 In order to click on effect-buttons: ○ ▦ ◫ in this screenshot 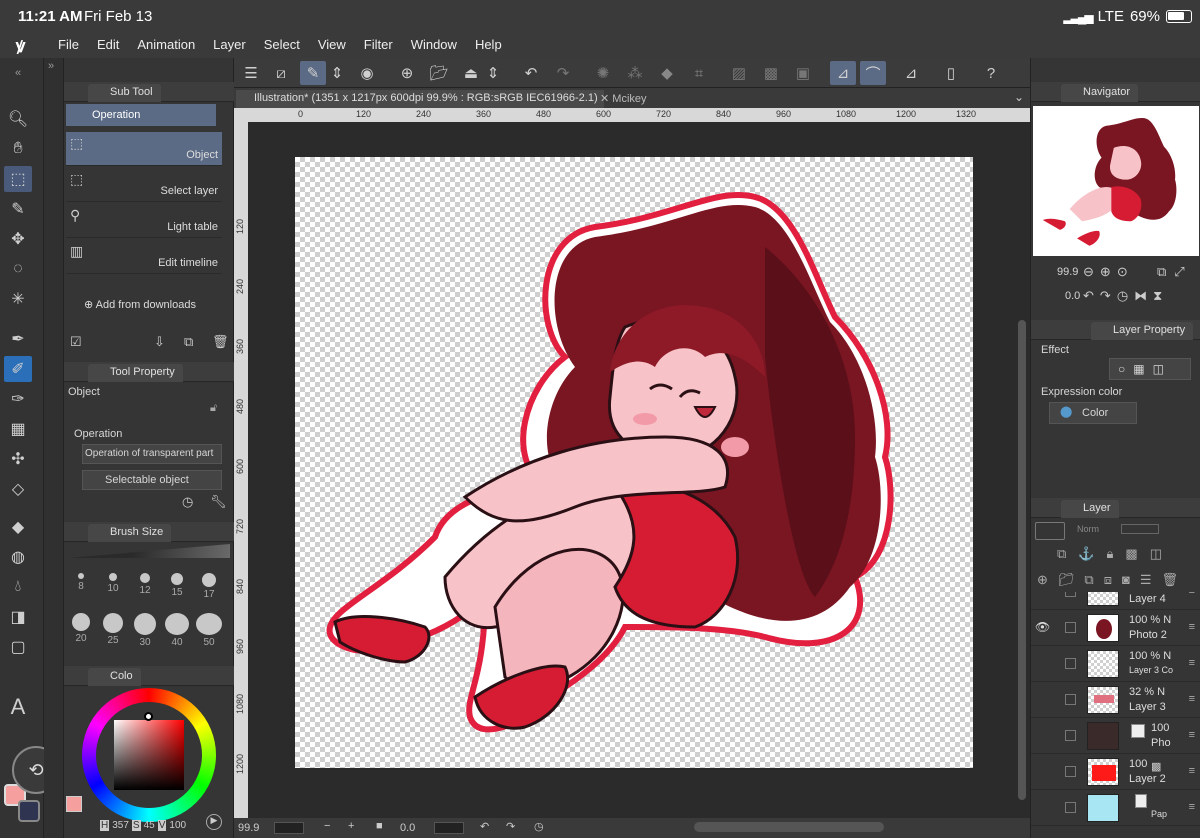, I will do `click(1150, 369)`.